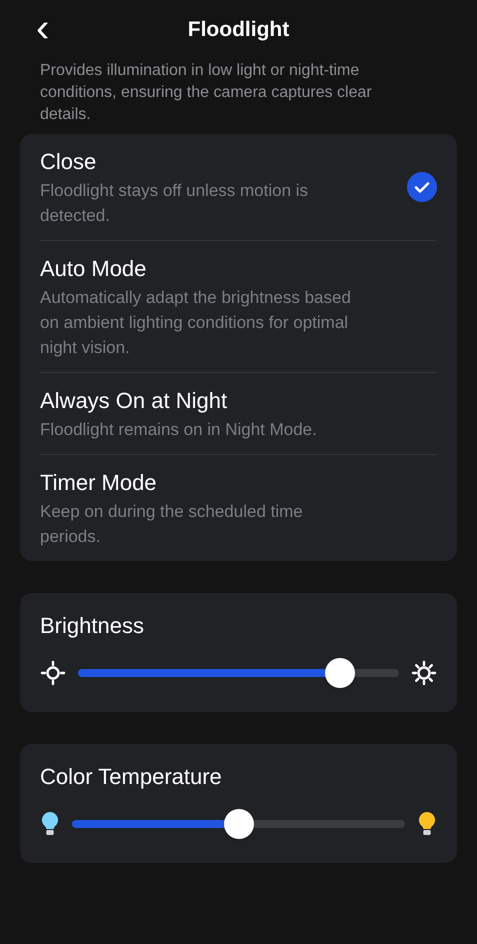 The width and height of the screenshot is (477, 944). What do you see at coordinates (172, 524) in the screenshot?
I see `mode-description: Keep on during the scheduled time periods.` at bounding box center [172, 524].